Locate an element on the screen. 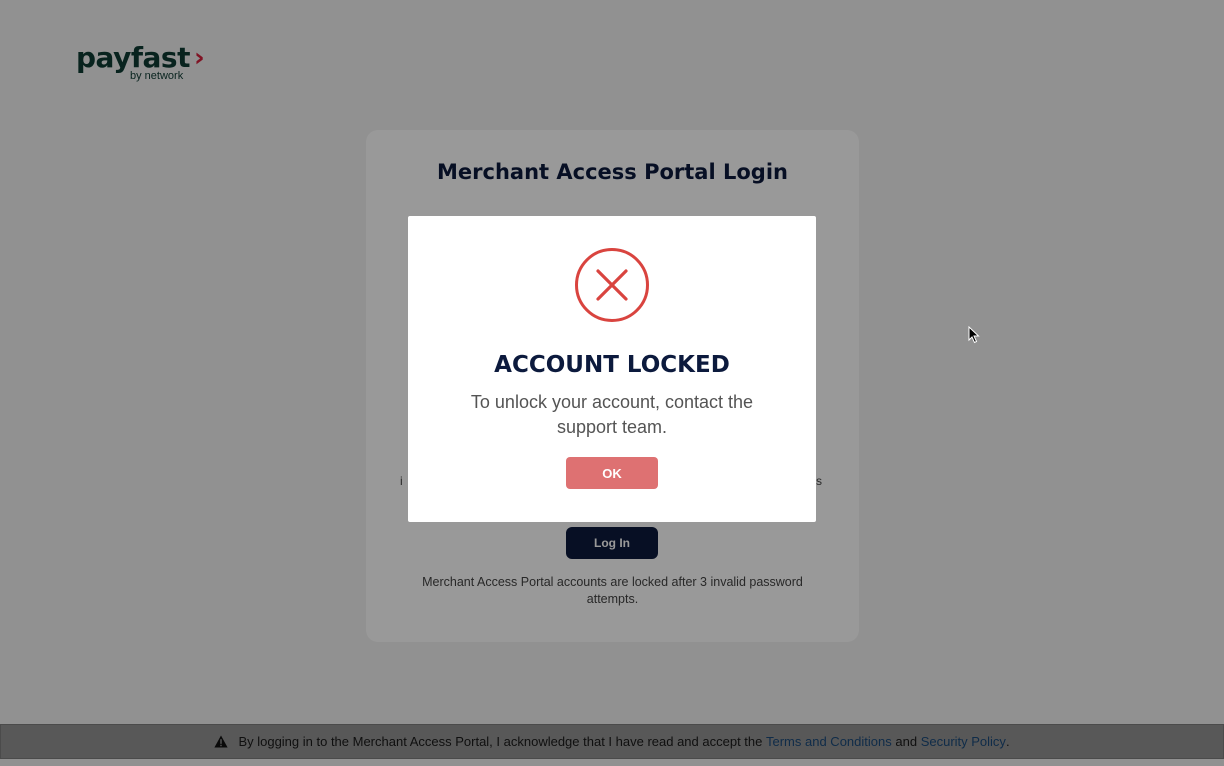 The image size is (1224, 766). mouse-cursor-icon is located at coordinates (974, 335).